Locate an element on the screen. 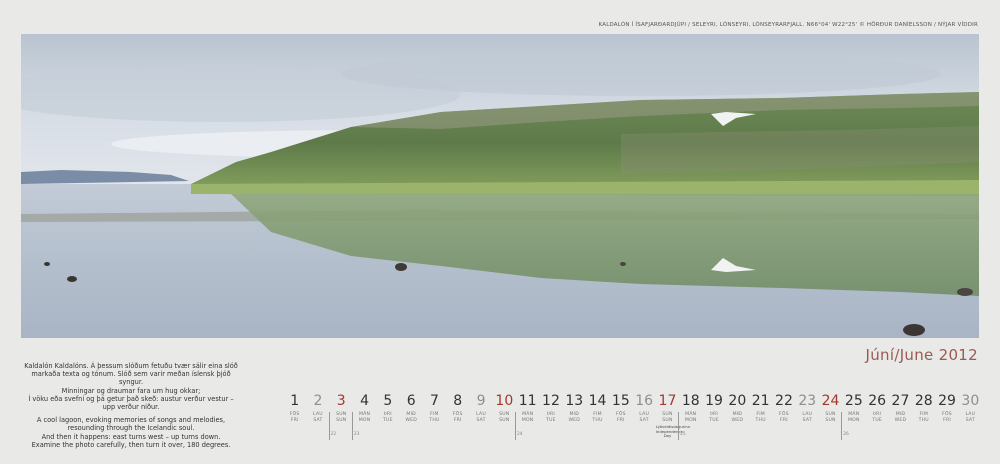 This screenshot has height=464, width=1000. day-number: 14 is located at coordinates (597, 401).